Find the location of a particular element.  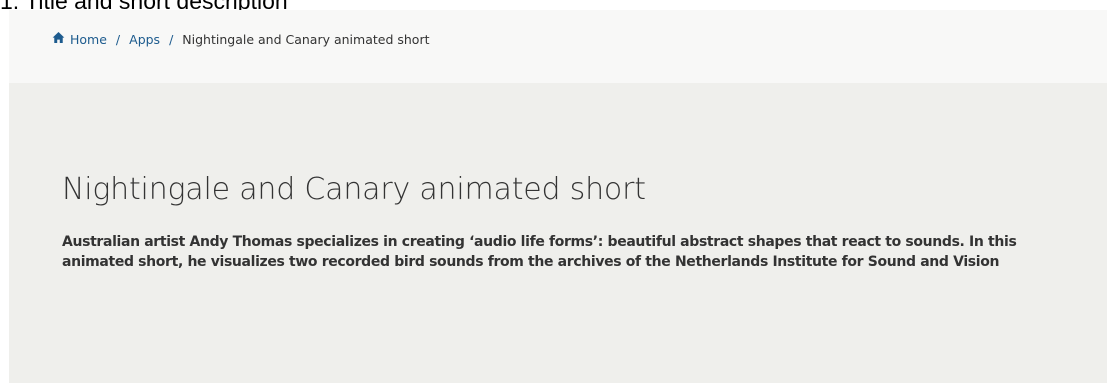

breadcrumb-home-label: Home is located at coordinates (88, 39).